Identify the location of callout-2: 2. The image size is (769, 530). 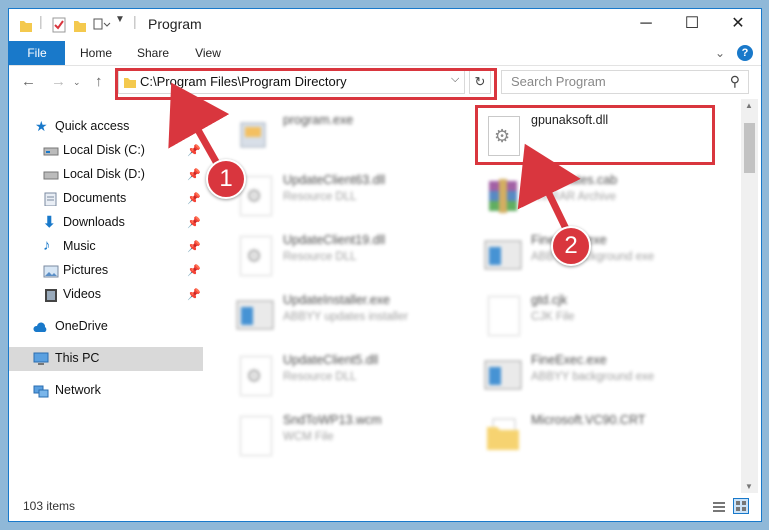
(571, 246).